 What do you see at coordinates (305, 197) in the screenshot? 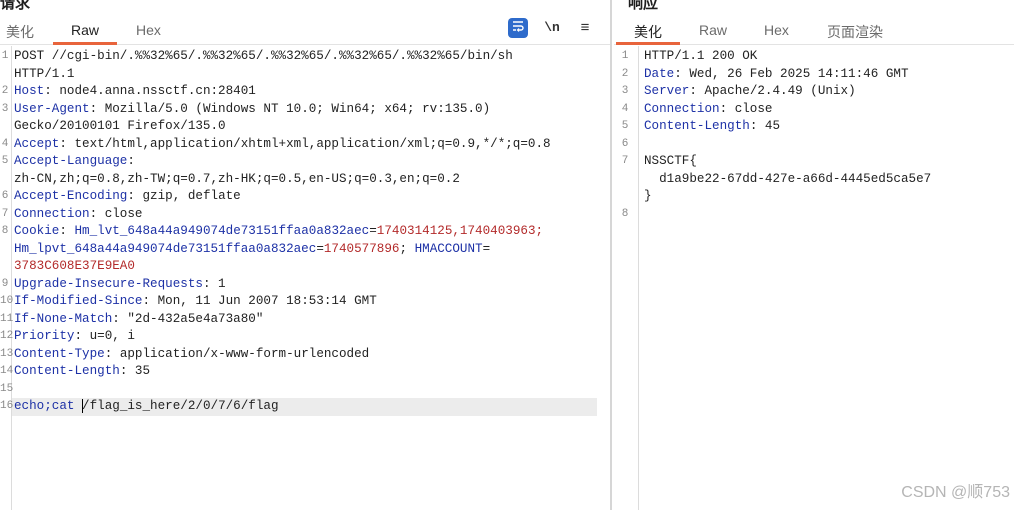
I see `request-line: 6 Accept-Encoding: gzip, deflate` at bounding box center [305, 197].